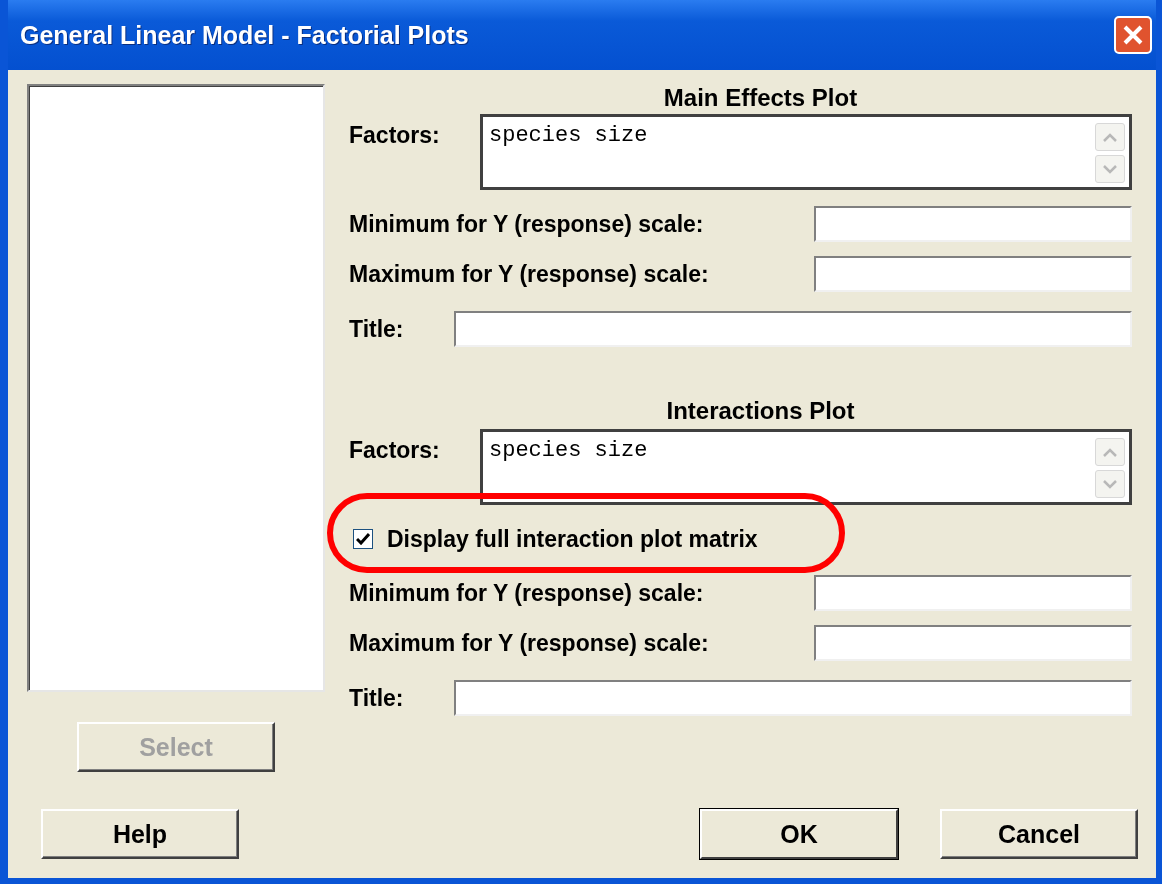 The width and height of the screenshot is (1162, 884). I want to click on section-heading: Main Effects Plot, so click(760, 98).